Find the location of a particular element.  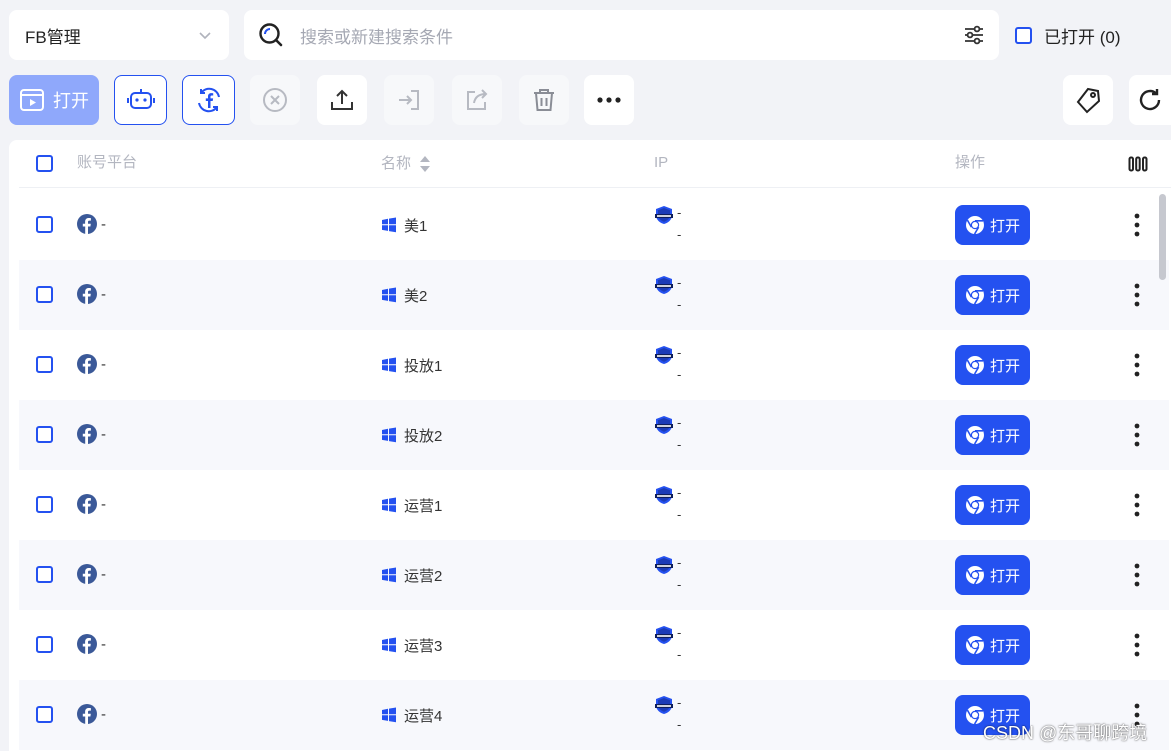

search-icon is located at coordinates (271, 35).